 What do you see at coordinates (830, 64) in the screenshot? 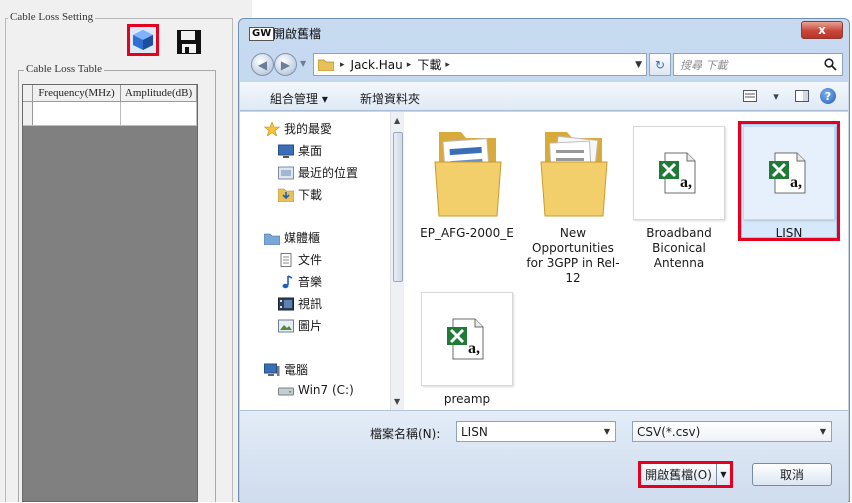
I see `search-icon` at bounding box center [830, 64].